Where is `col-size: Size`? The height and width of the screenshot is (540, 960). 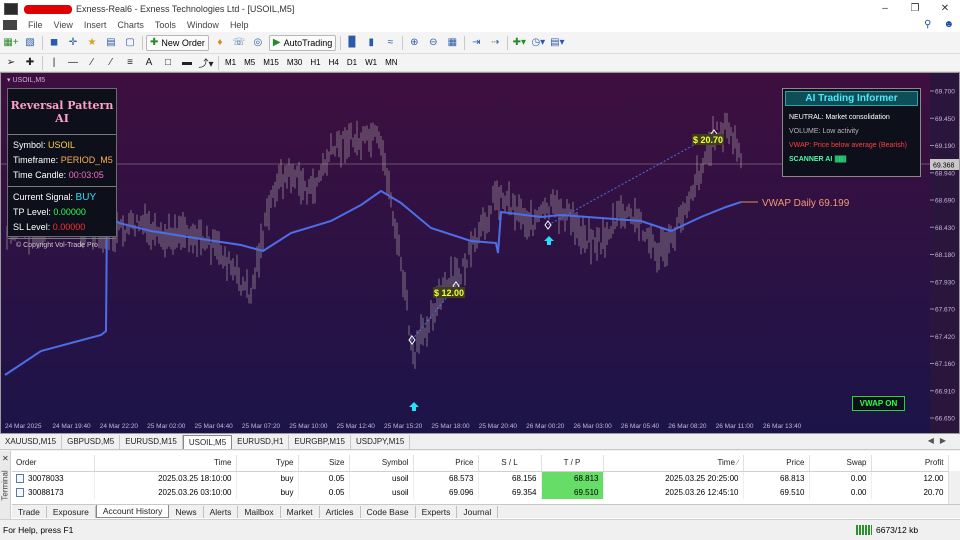 col-size: Size is located at coordinates (324, 463).